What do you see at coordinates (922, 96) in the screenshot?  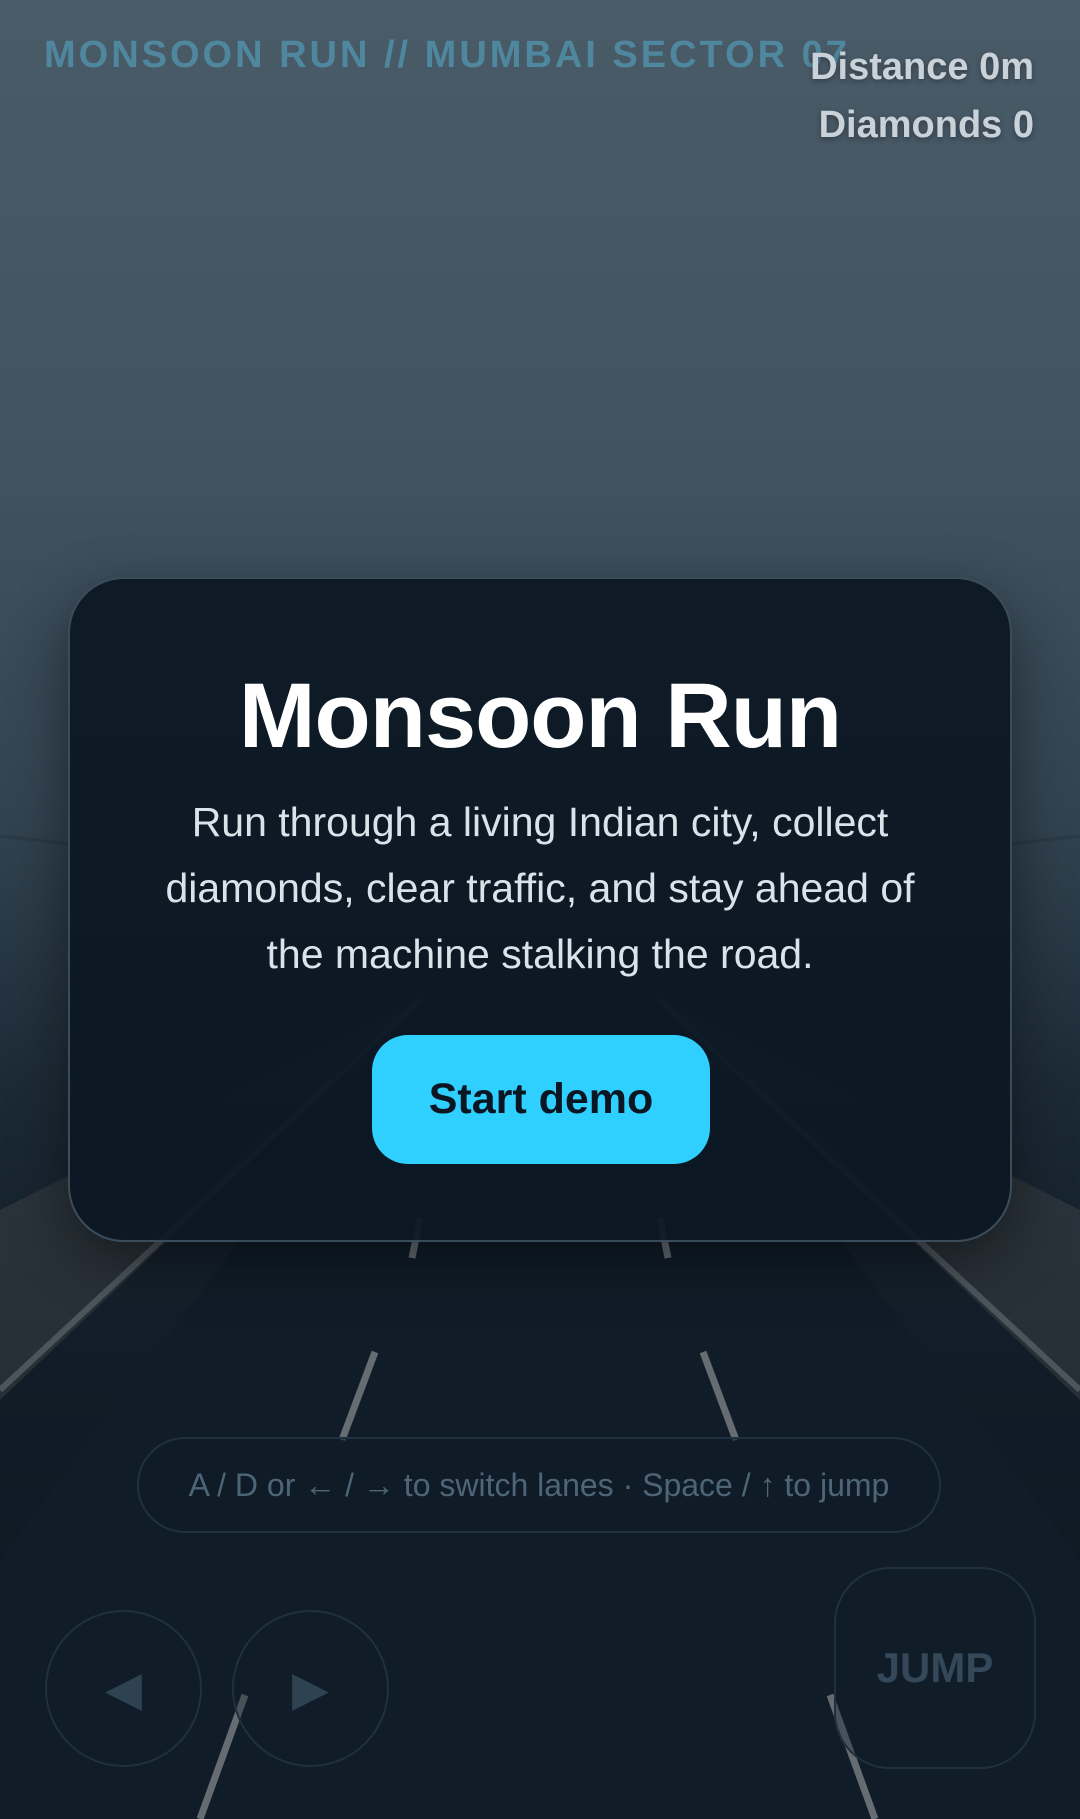 I see `hud-stats: Distance 0m Diamonds 0` at bounding box center [922, 96].